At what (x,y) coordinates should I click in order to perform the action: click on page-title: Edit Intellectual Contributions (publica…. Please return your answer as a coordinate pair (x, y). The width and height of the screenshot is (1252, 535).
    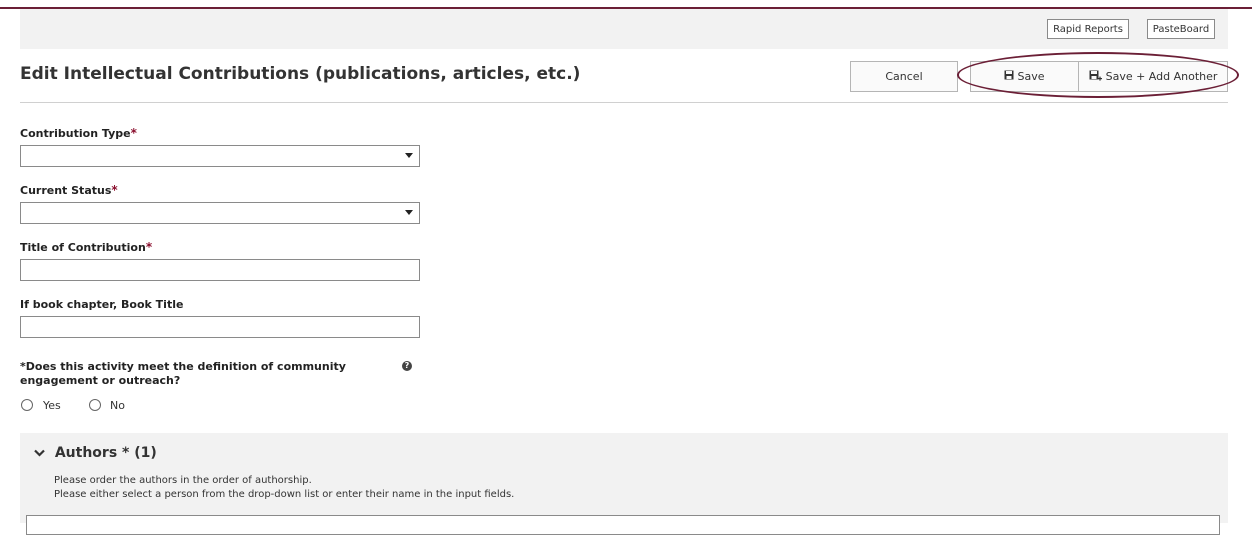
    Looking at the image, I should click on (300, 74).